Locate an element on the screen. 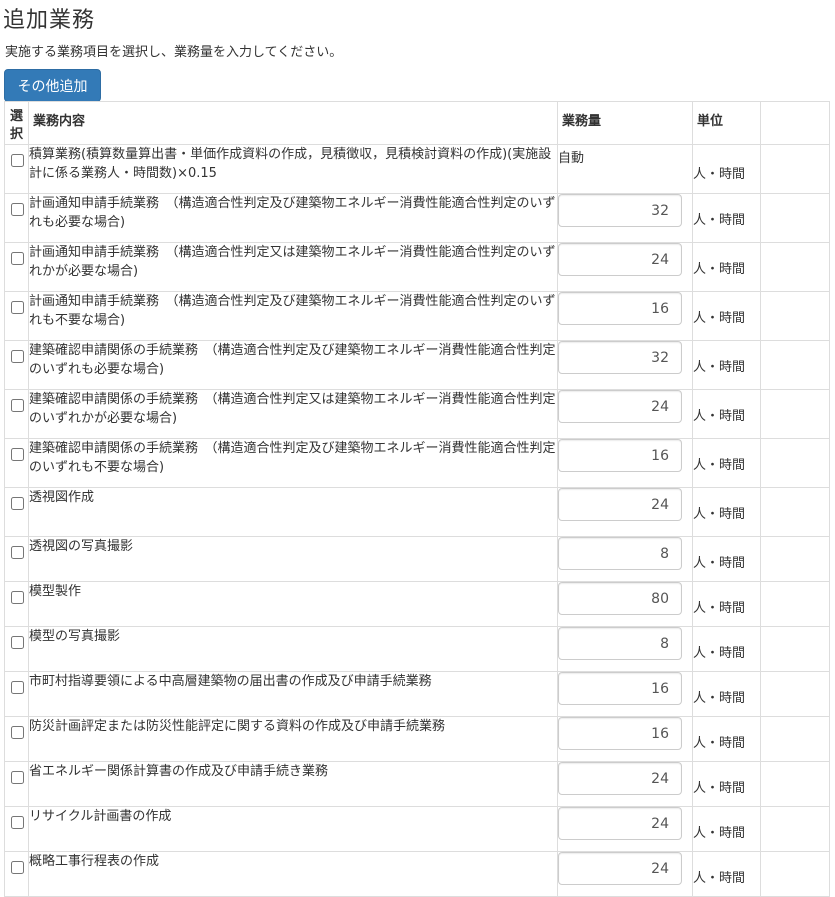 The width and height of the screenshot is (835, 897). column-header-extra is located at coordinates (795, 123).